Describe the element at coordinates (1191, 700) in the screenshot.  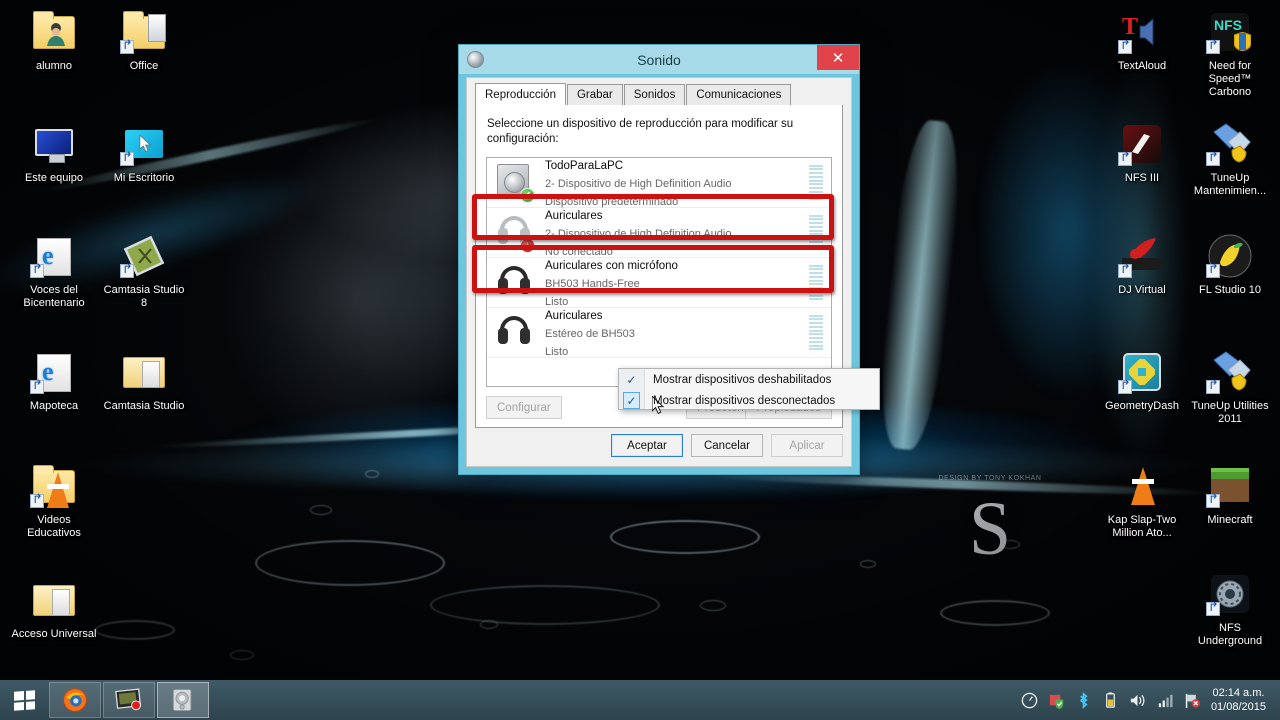
I see `network-problem-flag-icon` at that location.